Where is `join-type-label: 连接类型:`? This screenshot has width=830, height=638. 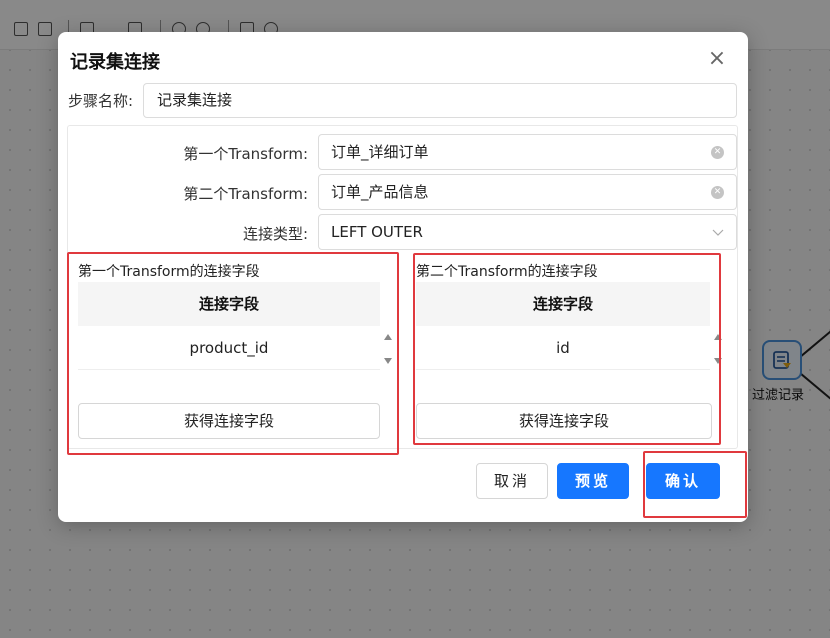
join-type-label: 连接类型: is located at coordinates (275, 234).